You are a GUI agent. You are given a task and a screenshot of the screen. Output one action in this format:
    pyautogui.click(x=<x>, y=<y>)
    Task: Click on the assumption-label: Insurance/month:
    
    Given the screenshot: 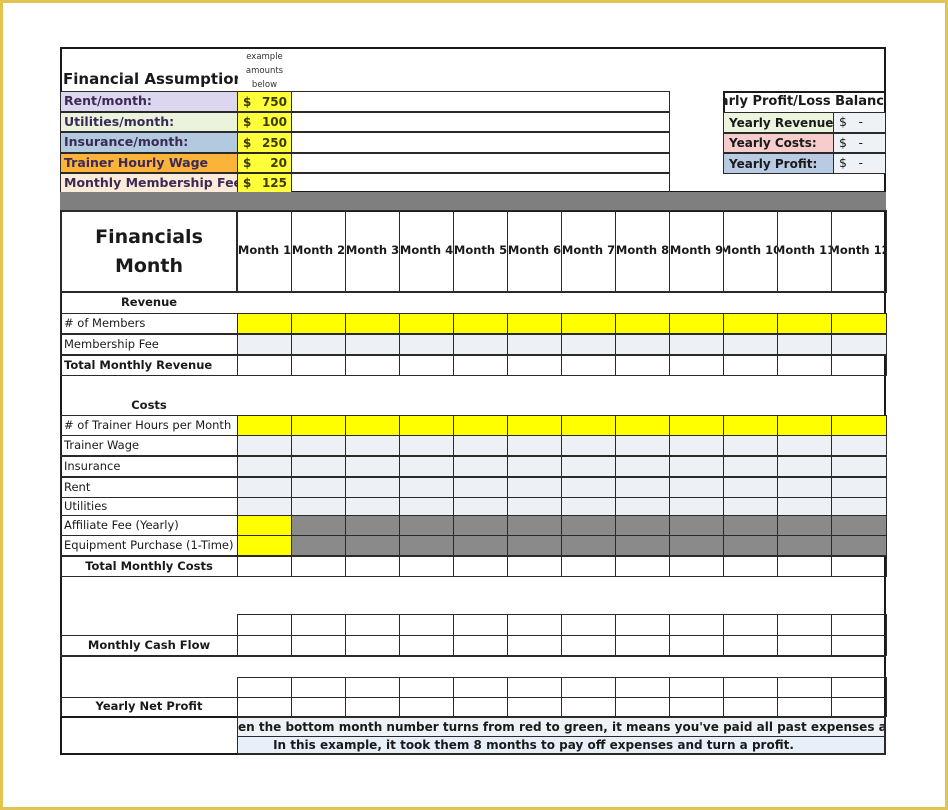 What is the action you would take?
    pyautogui.click(x=149, y=142)
    